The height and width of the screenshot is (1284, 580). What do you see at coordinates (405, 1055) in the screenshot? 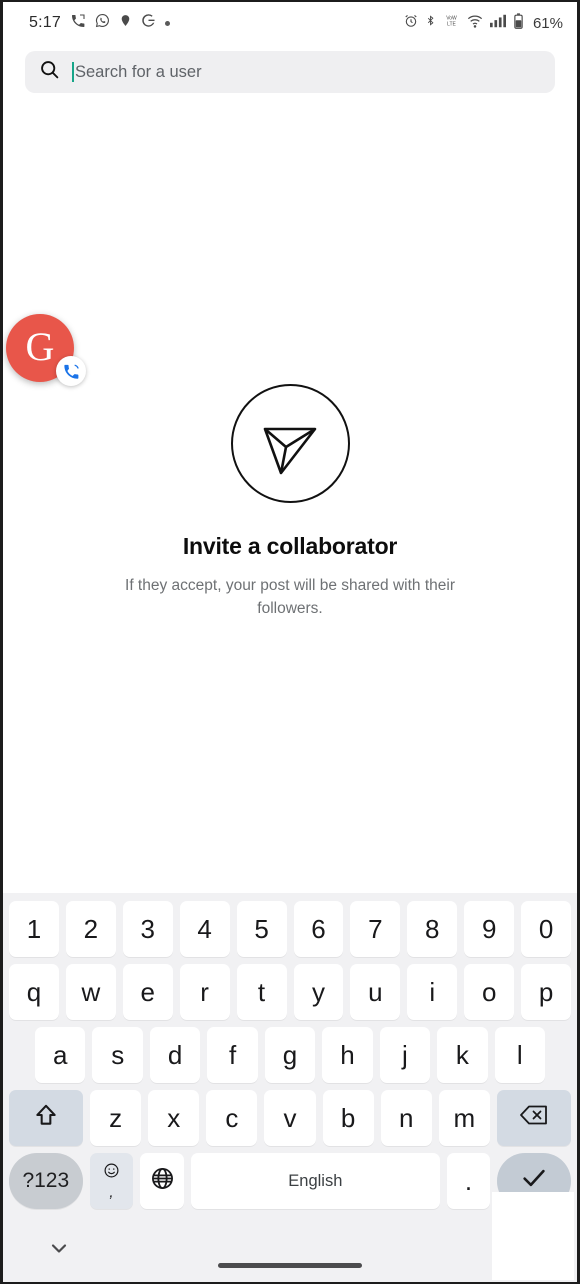
I see `key-j: j` at bounding box center [405, 1055].